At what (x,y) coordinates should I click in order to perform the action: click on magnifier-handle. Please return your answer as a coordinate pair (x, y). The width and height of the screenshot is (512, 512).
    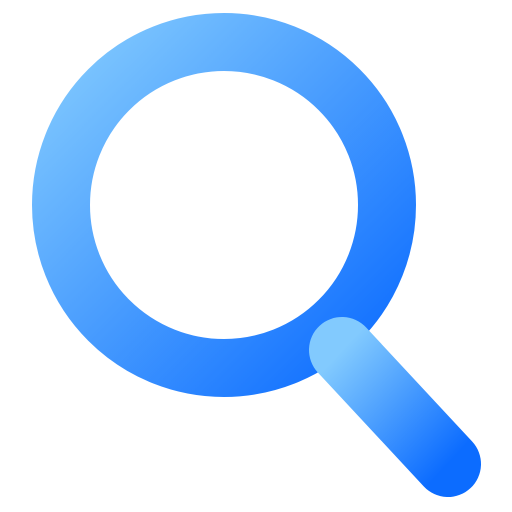
    Looking at the image, I should click on (395, 407).